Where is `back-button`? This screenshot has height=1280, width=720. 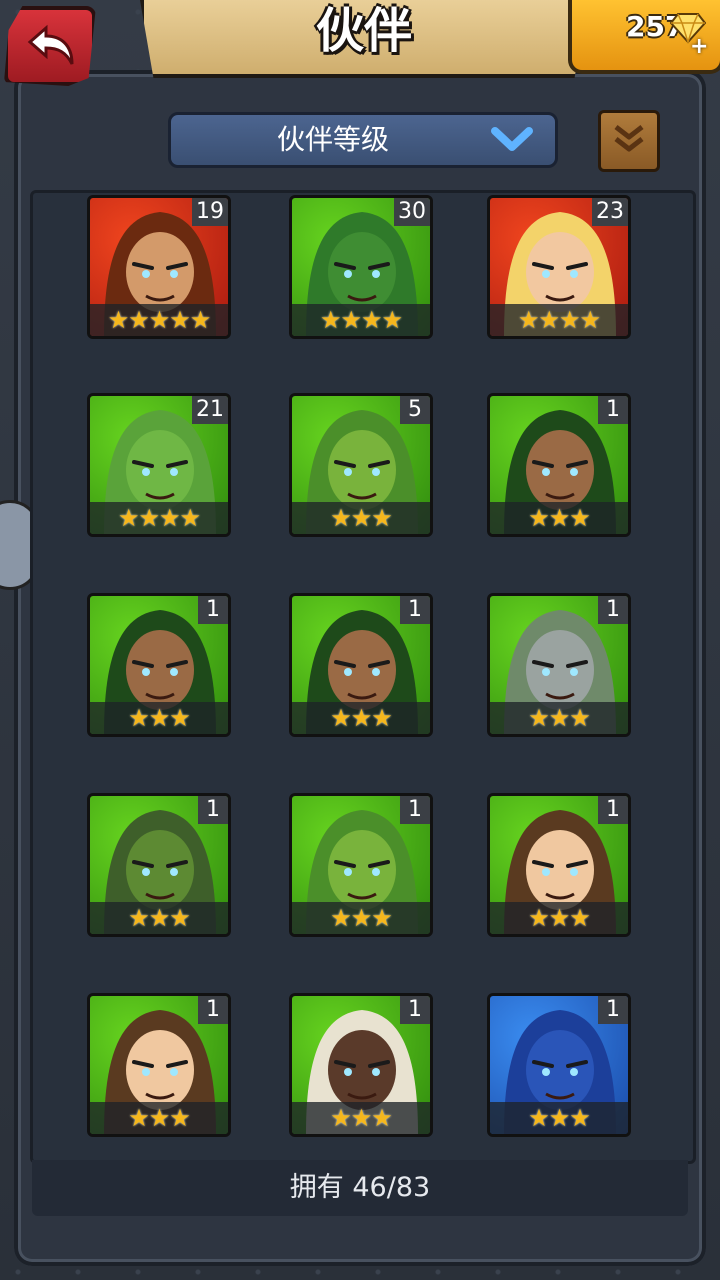
back-button is located at coordinates (50, 46).